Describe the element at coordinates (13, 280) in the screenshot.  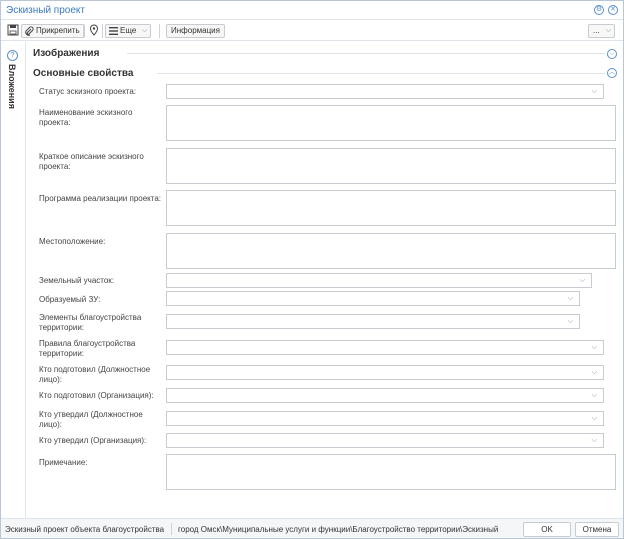
I see `attachments-sidebar: ? Вложения` at that location.